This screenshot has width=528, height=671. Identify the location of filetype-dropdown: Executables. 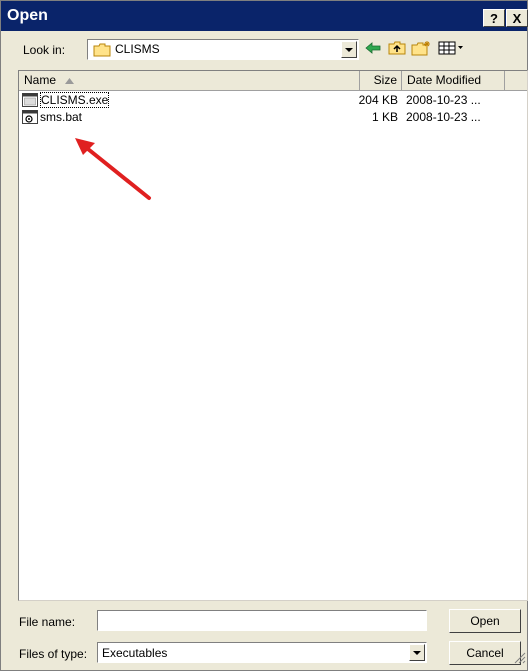
(262, 652).